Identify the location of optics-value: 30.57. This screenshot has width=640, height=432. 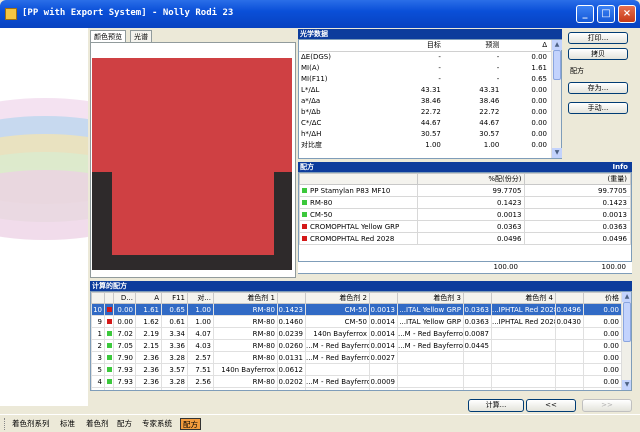
(489, 133).